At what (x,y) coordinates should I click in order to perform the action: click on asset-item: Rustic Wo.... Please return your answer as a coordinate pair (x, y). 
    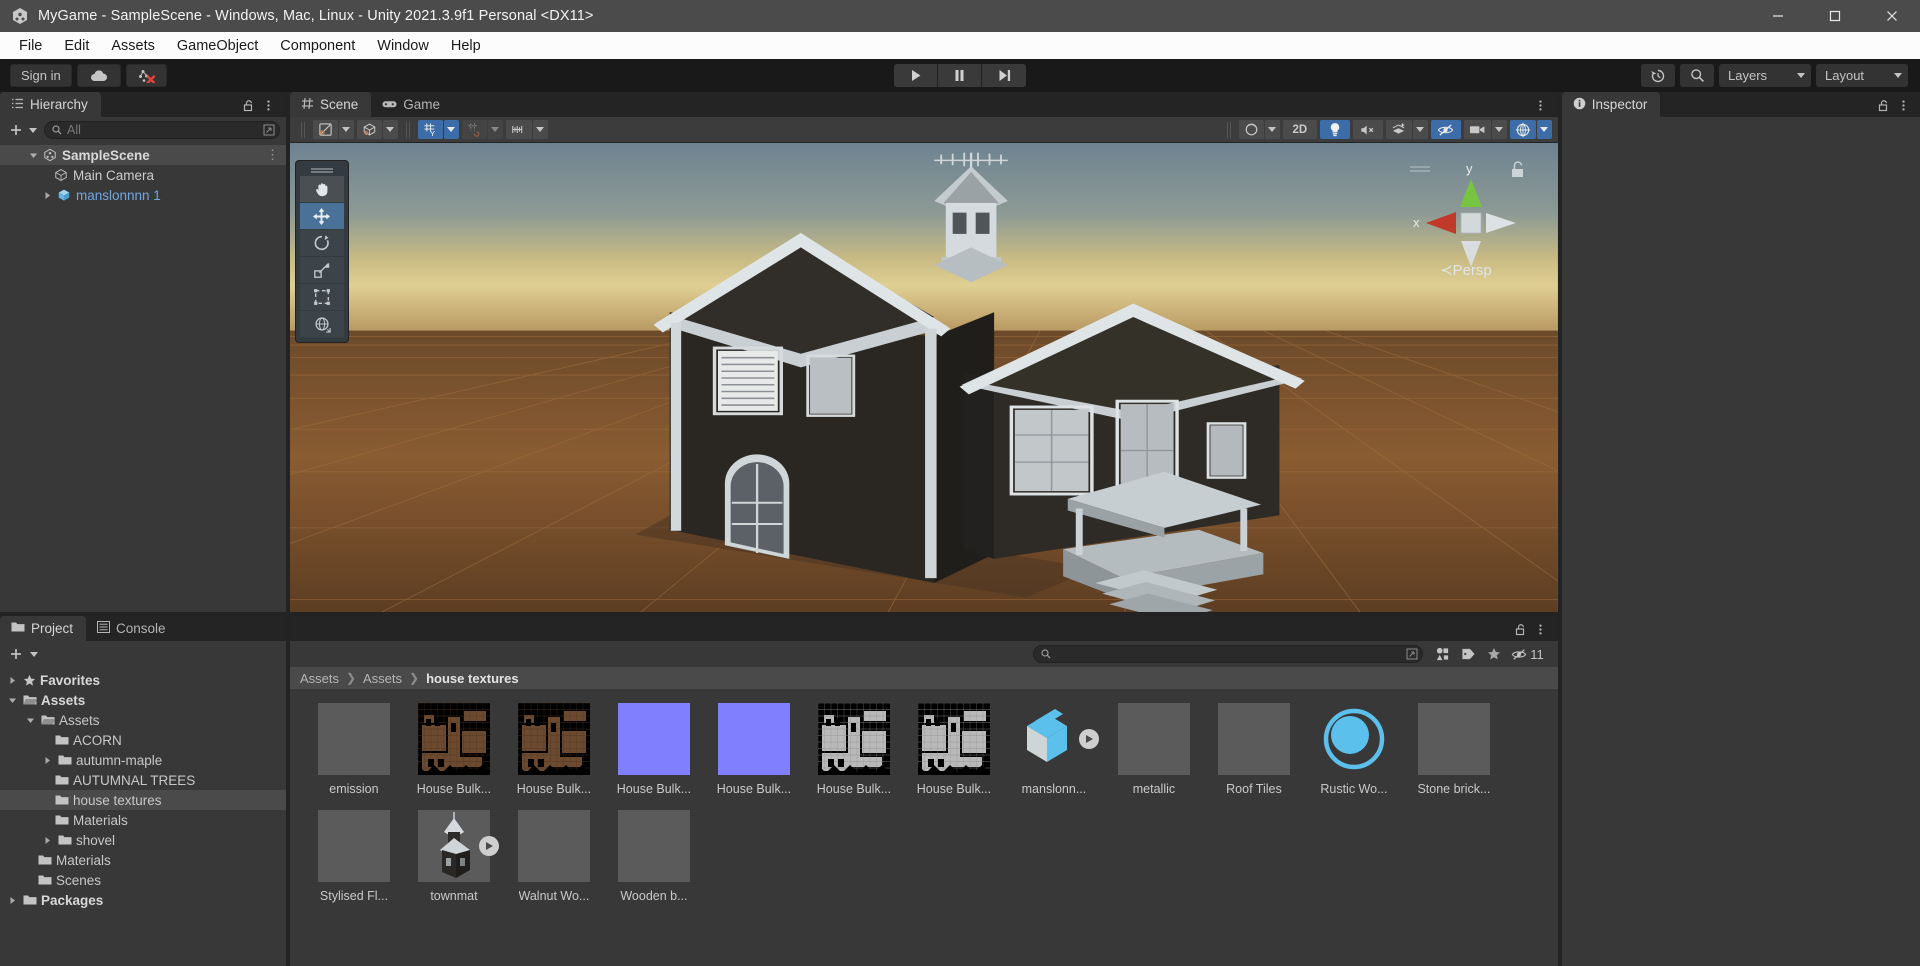
    Looking at the image, I should click on (1354, 749).